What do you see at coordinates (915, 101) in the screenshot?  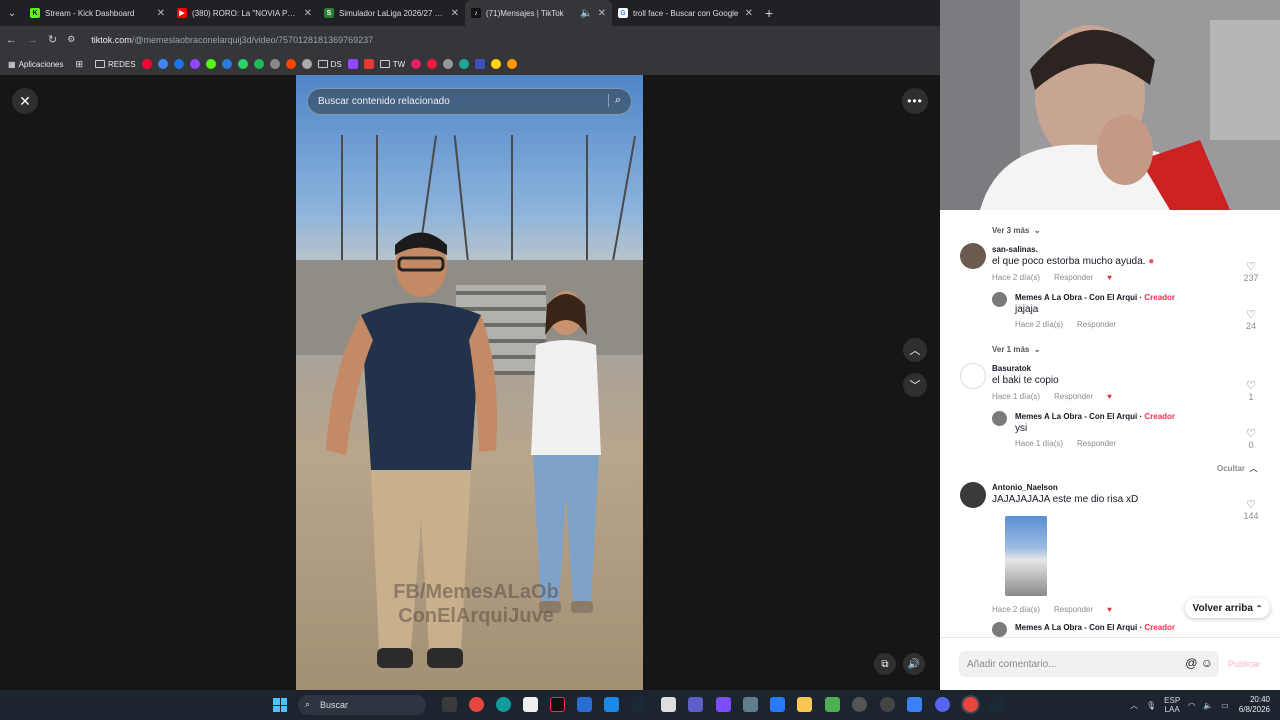 I see `more-options-icon: •••` at bounding box center [915, 101].